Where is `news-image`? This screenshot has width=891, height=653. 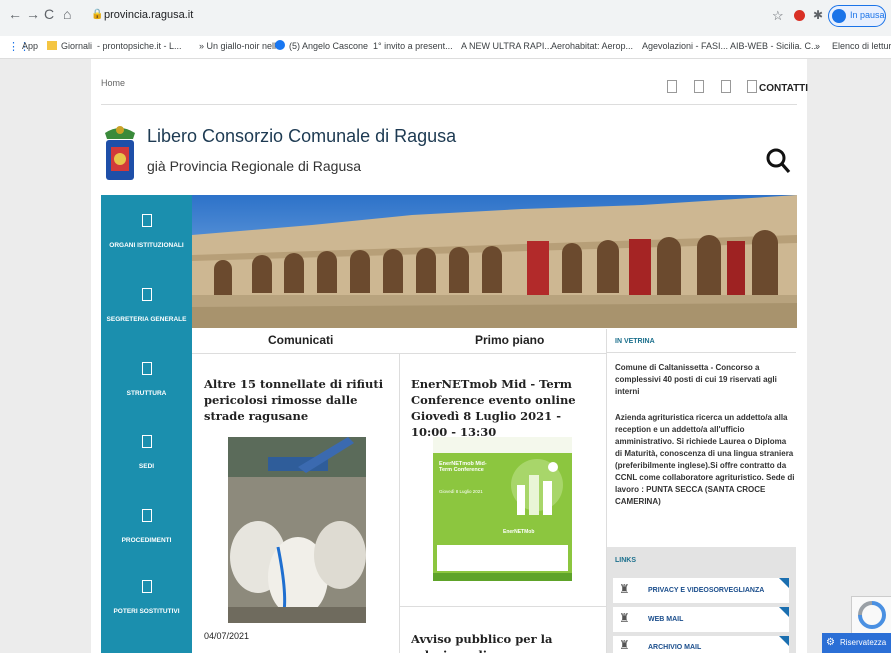
news-image is located at coordinates (297, 530).